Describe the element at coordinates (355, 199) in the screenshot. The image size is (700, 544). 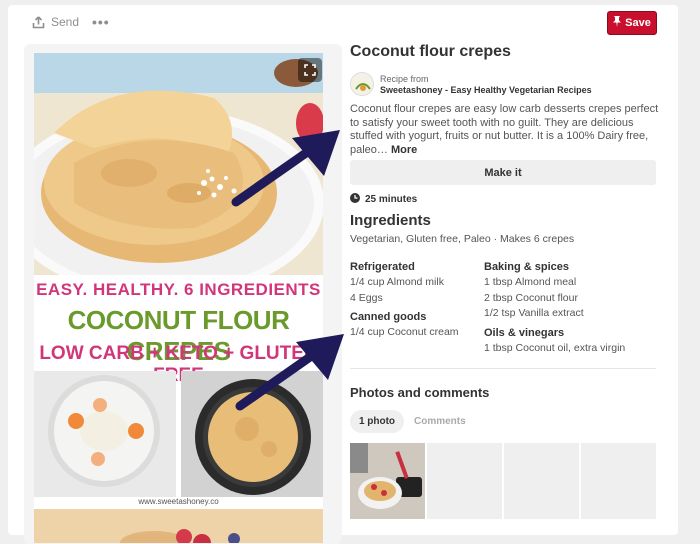
I see `clock-icon` at that location.